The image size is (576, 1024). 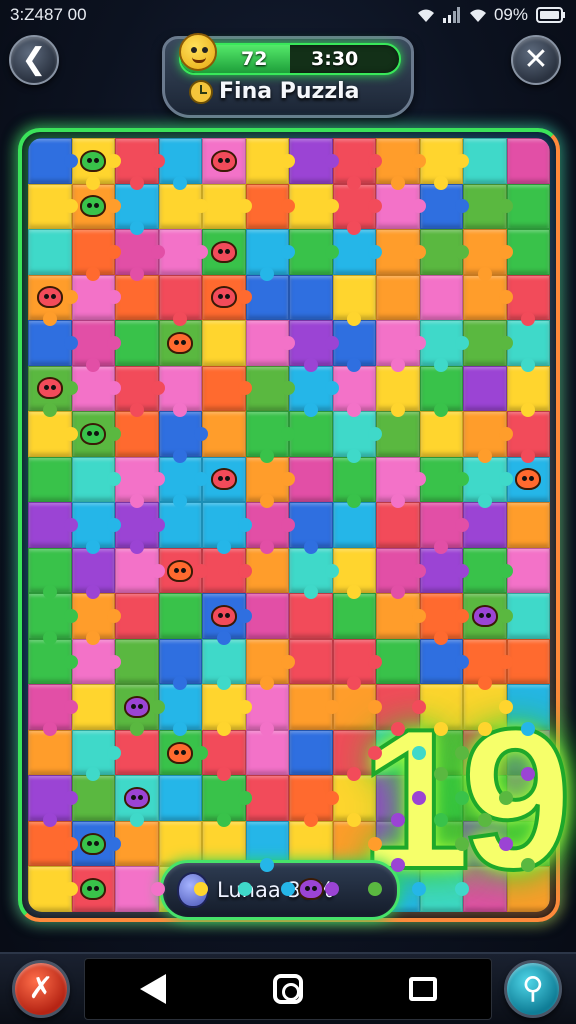 What do you see at coordinates (536, 60) in the screenshot?
I see `close-button: ✕` at bounding box center [536, 60].